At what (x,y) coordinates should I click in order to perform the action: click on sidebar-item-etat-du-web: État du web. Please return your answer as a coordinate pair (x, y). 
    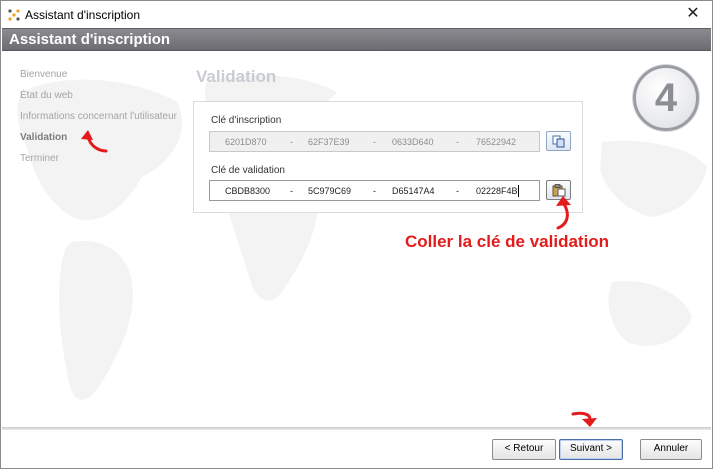
    Looking at the image, I should click on (101, 99).